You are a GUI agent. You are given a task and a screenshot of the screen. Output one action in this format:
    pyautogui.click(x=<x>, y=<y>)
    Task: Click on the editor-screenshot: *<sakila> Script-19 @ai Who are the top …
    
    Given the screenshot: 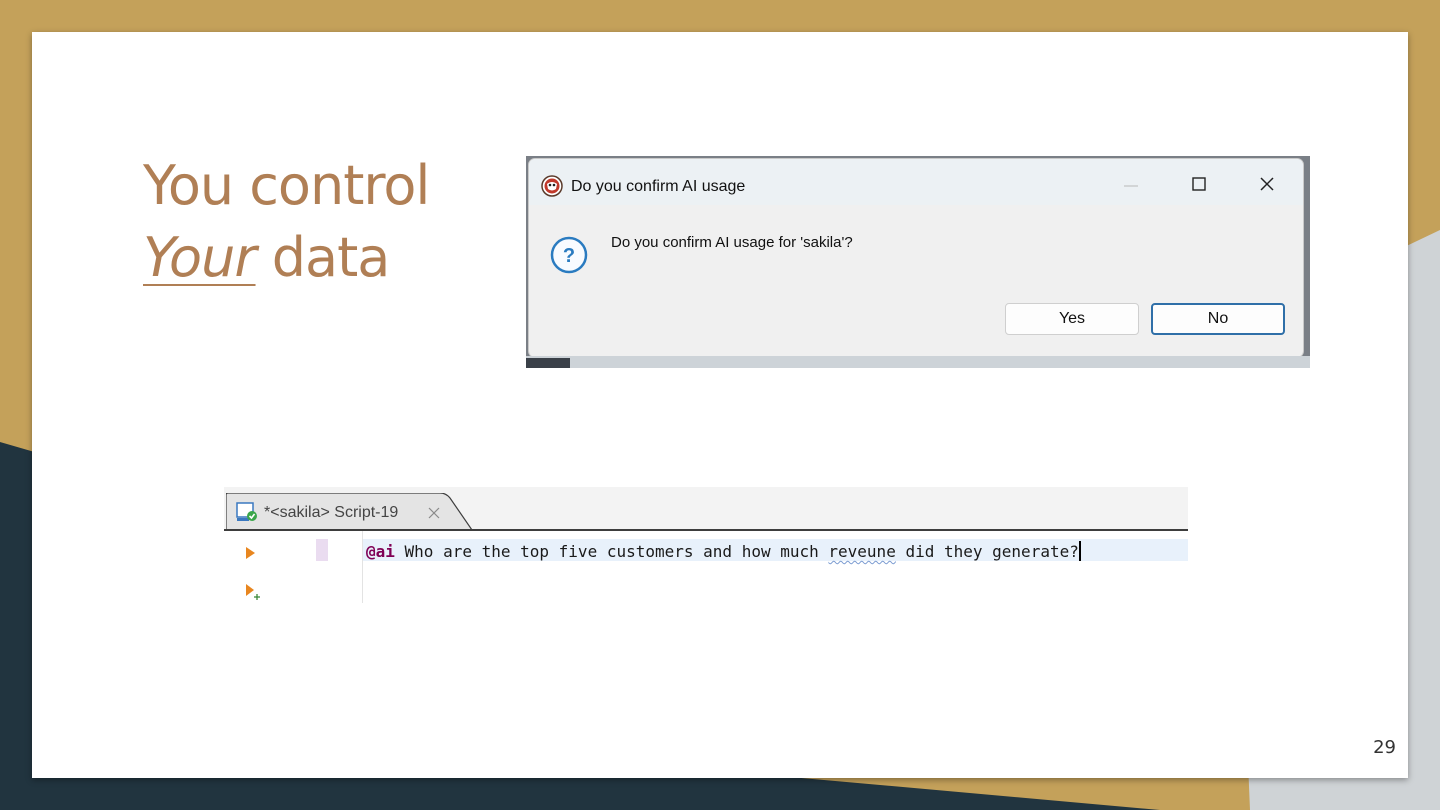 What is the action you would take?
    pyautogui.click(x=706, y=545)
    